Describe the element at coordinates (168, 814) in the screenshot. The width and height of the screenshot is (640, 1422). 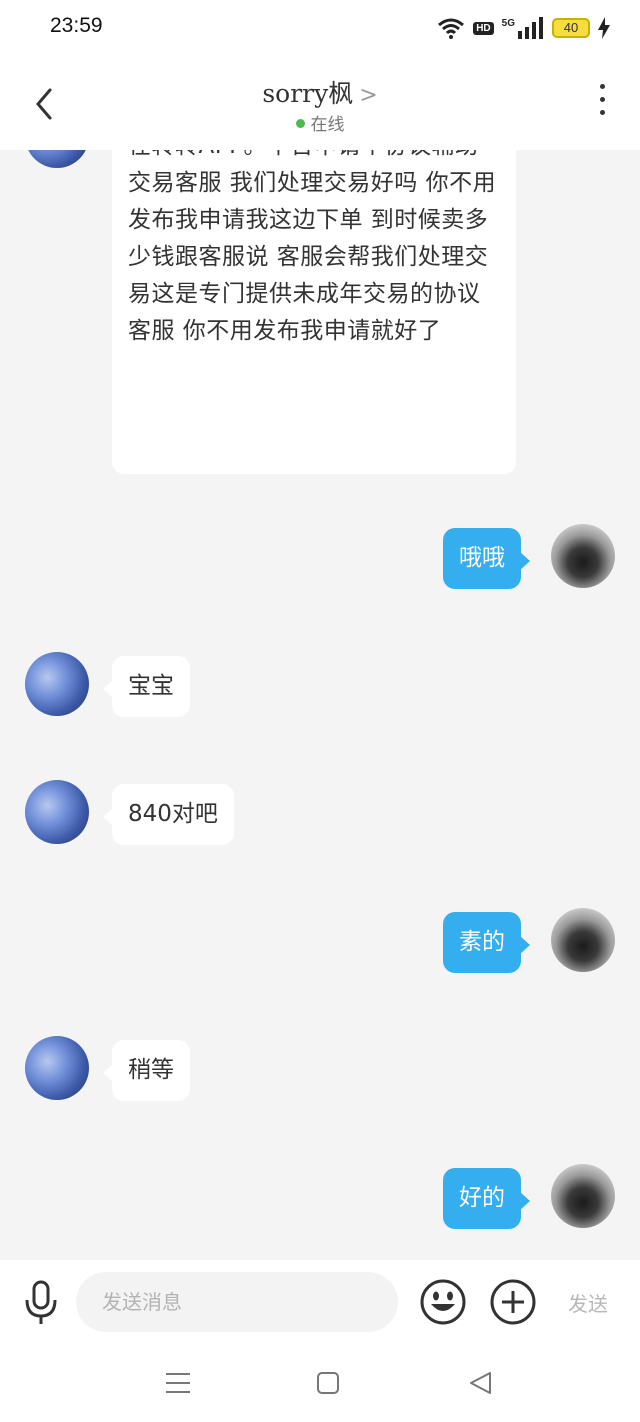
I see `message-bubble-incoming: 840对吧` at that location.